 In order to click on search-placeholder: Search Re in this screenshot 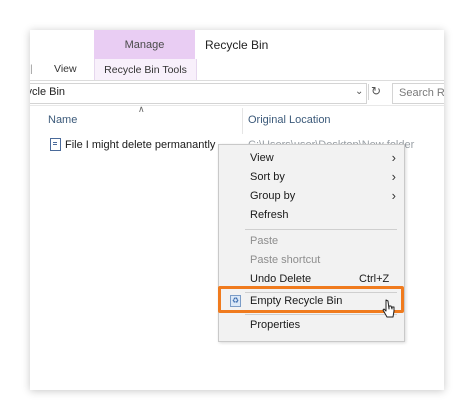, I will do `click(421, 93)`.